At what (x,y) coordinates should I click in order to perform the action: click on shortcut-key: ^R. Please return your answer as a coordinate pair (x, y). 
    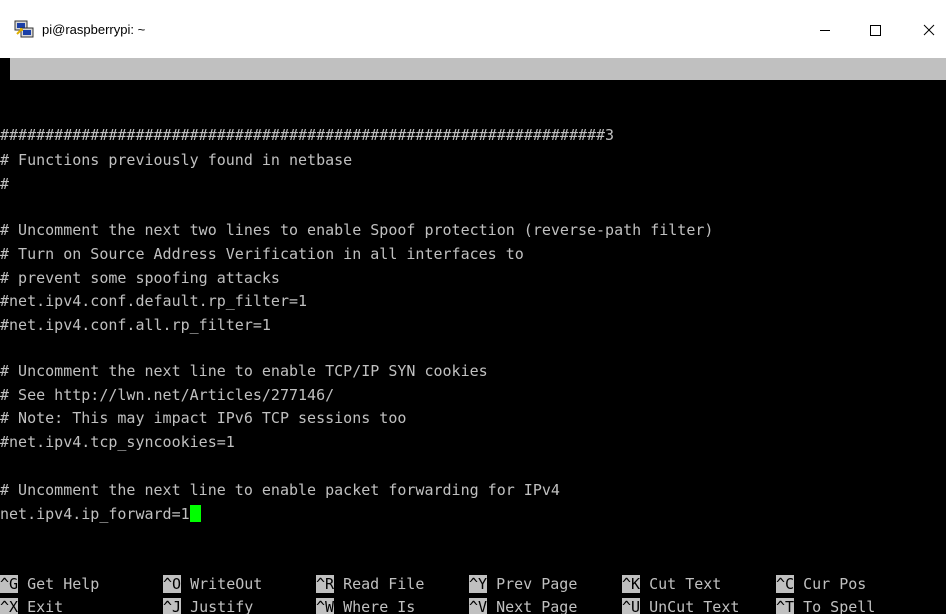
    Looking at the image, I should click on (325, 584).